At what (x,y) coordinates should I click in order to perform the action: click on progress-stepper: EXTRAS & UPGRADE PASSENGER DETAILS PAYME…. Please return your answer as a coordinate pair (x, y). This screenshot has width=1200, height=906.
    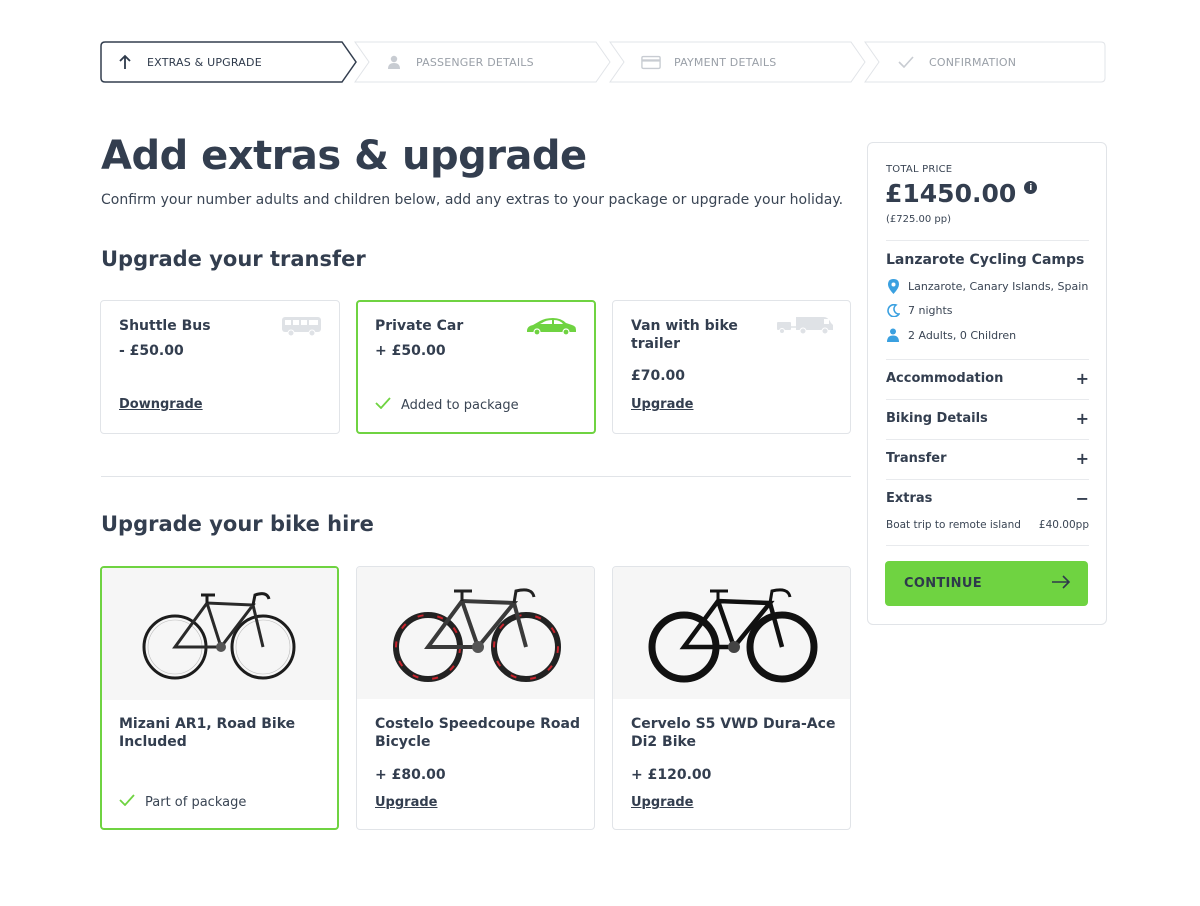
    Looking at the image, I should click on (603, 62).